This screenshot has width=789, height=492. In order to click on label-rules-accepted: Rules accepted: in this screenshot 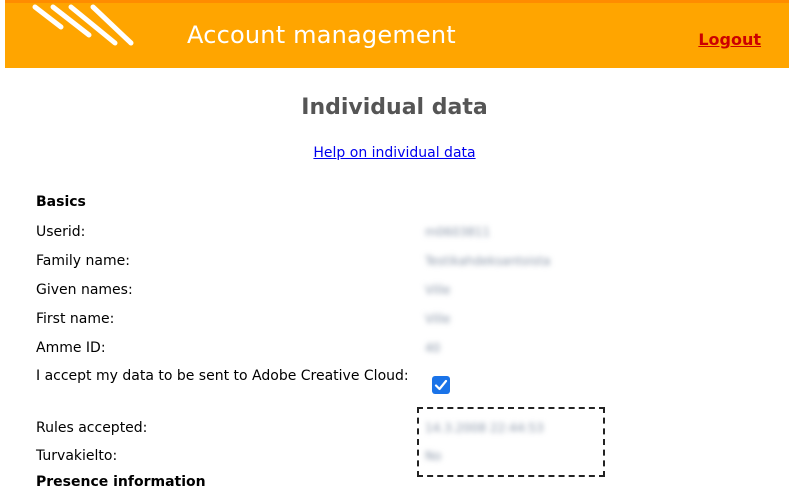, I will do `click(92, 428)`.